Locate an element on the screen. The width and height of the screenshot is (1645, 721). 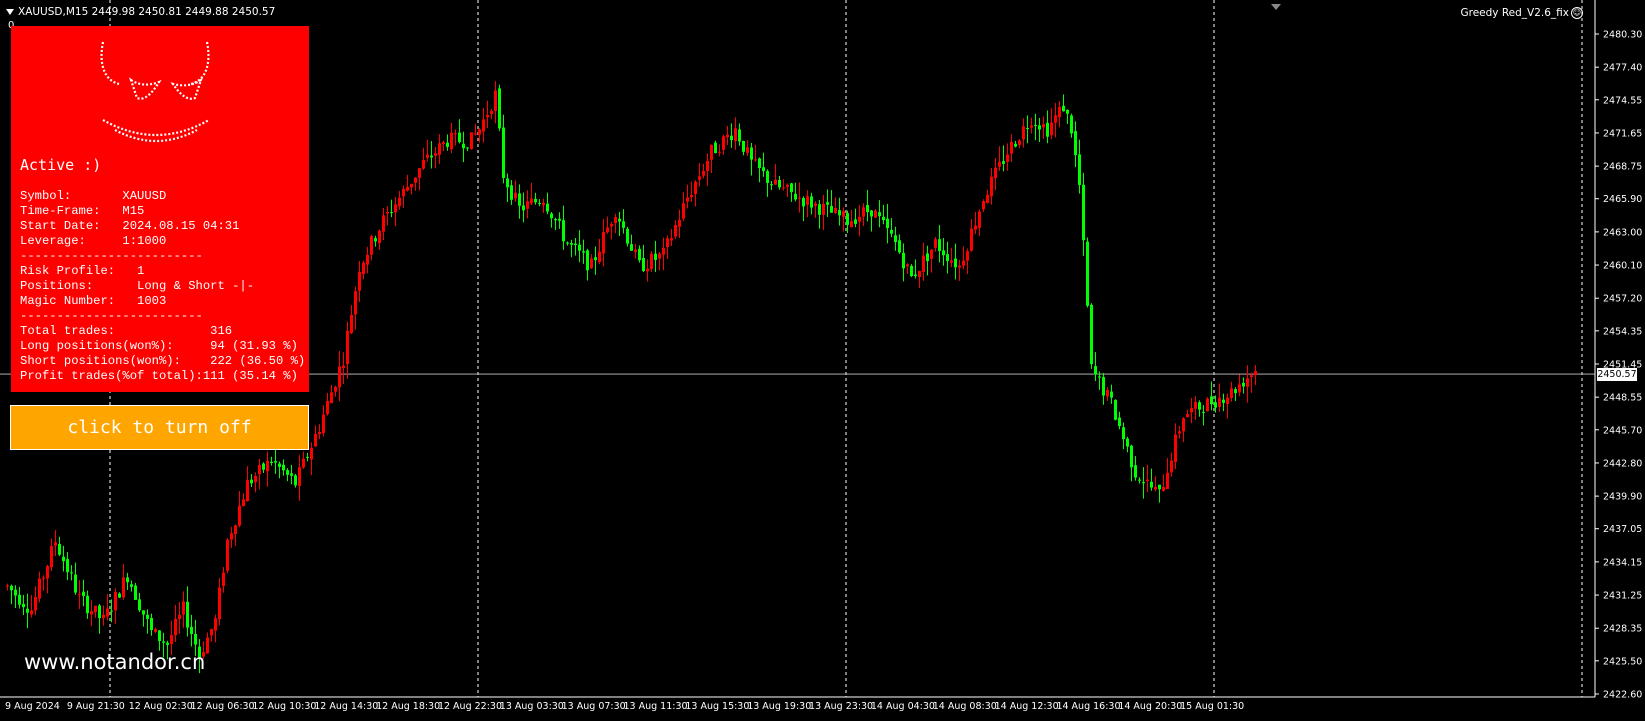
time-tick-label: 12 Aug 06:30 is located at coordinates (222, 706).